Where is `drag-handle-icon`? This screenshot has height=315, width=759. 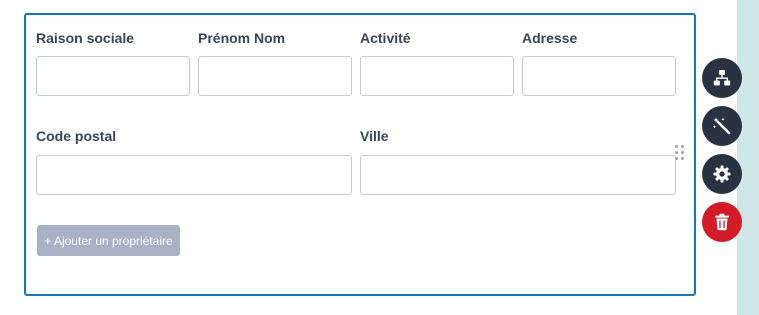 drag-handle-icon is located at coordinates (680, 154).